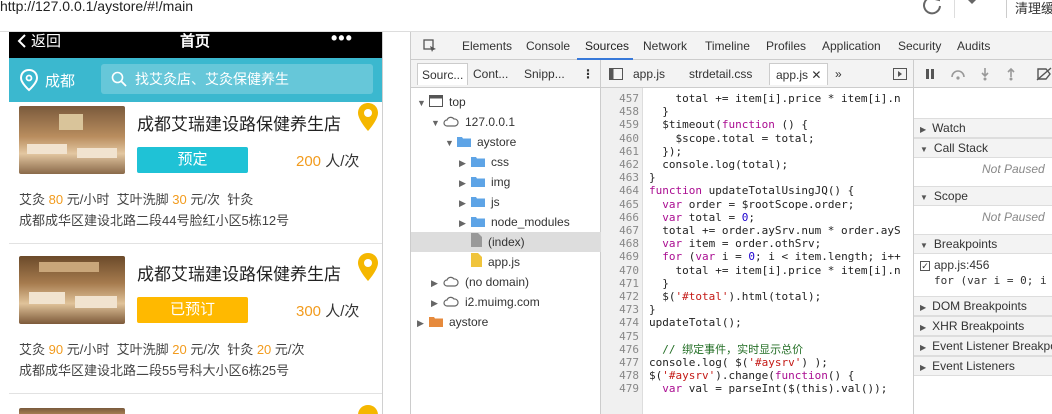 This screenshot has width=1052, height=414. I want to click on tree-item: ▶ aystore, so click(449, 322).